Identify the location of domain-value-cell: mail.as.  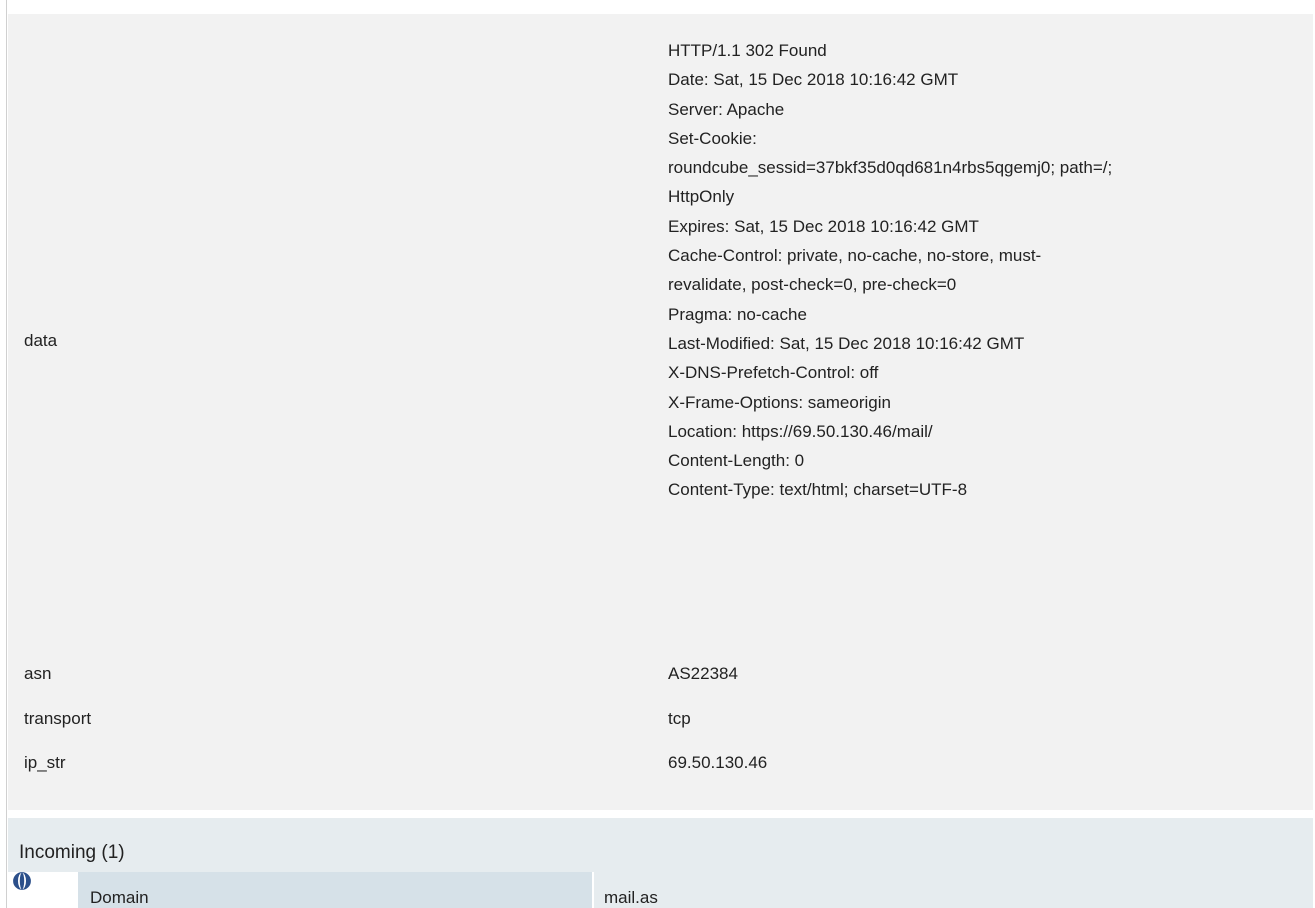
(953, 890).